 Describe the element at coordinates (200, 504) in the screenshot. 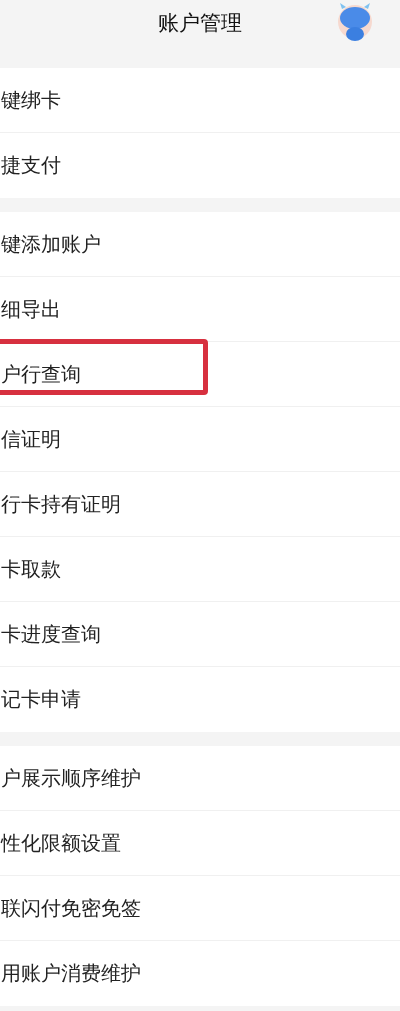

I see `menu-item: 行卡持有证明` at that location.